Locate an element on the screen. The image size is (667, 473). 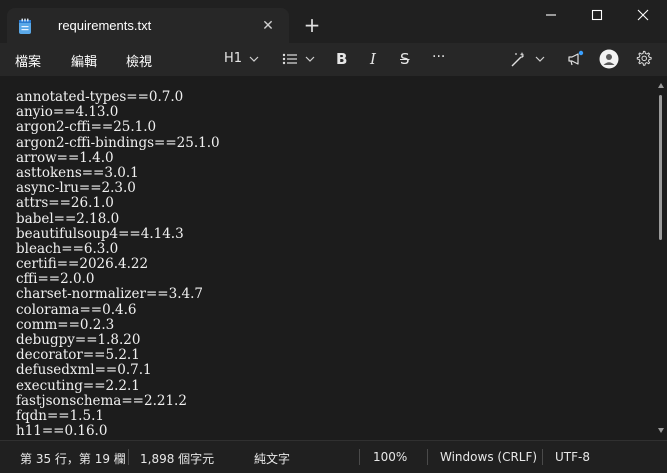
tab-title: requirements.txt is located at coordinates (105, 25).